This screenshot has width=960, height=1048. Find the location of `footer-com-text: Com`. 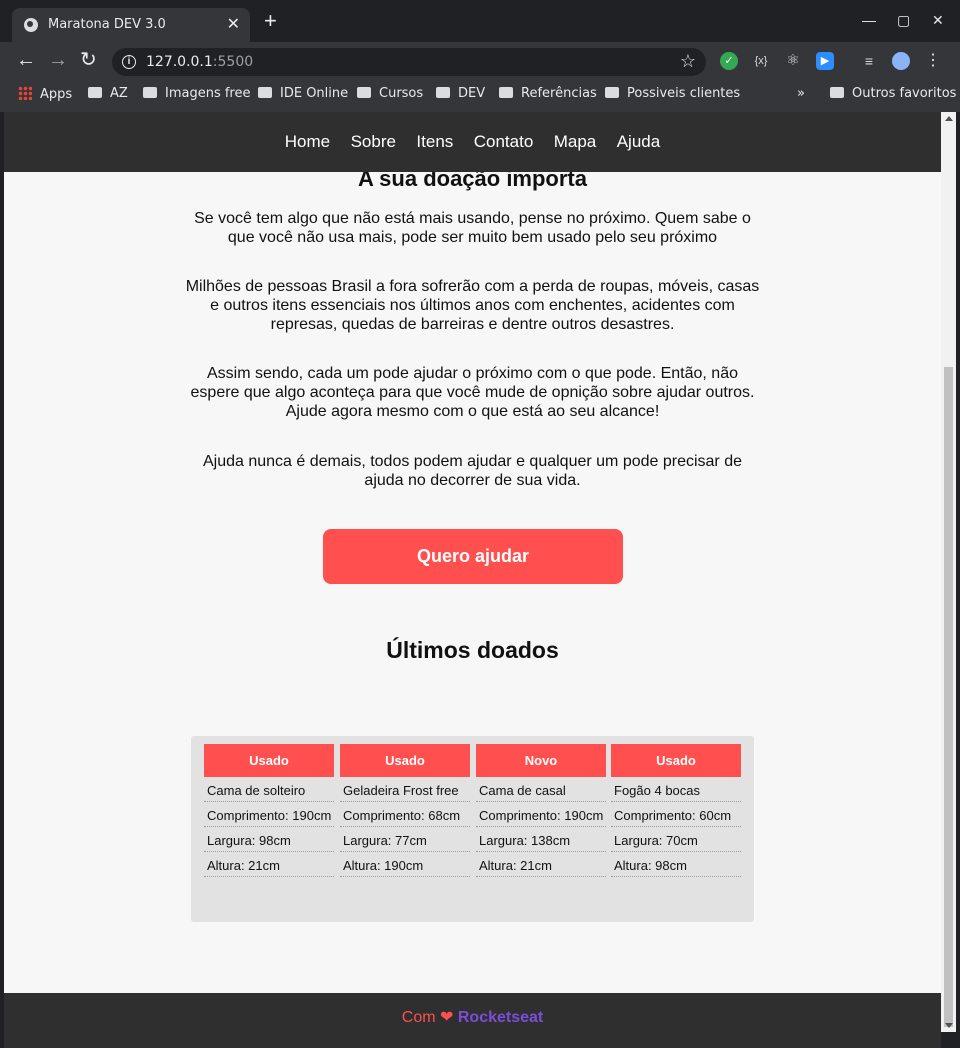

footer-com-text: Com is located at coordinates (418, 1017).